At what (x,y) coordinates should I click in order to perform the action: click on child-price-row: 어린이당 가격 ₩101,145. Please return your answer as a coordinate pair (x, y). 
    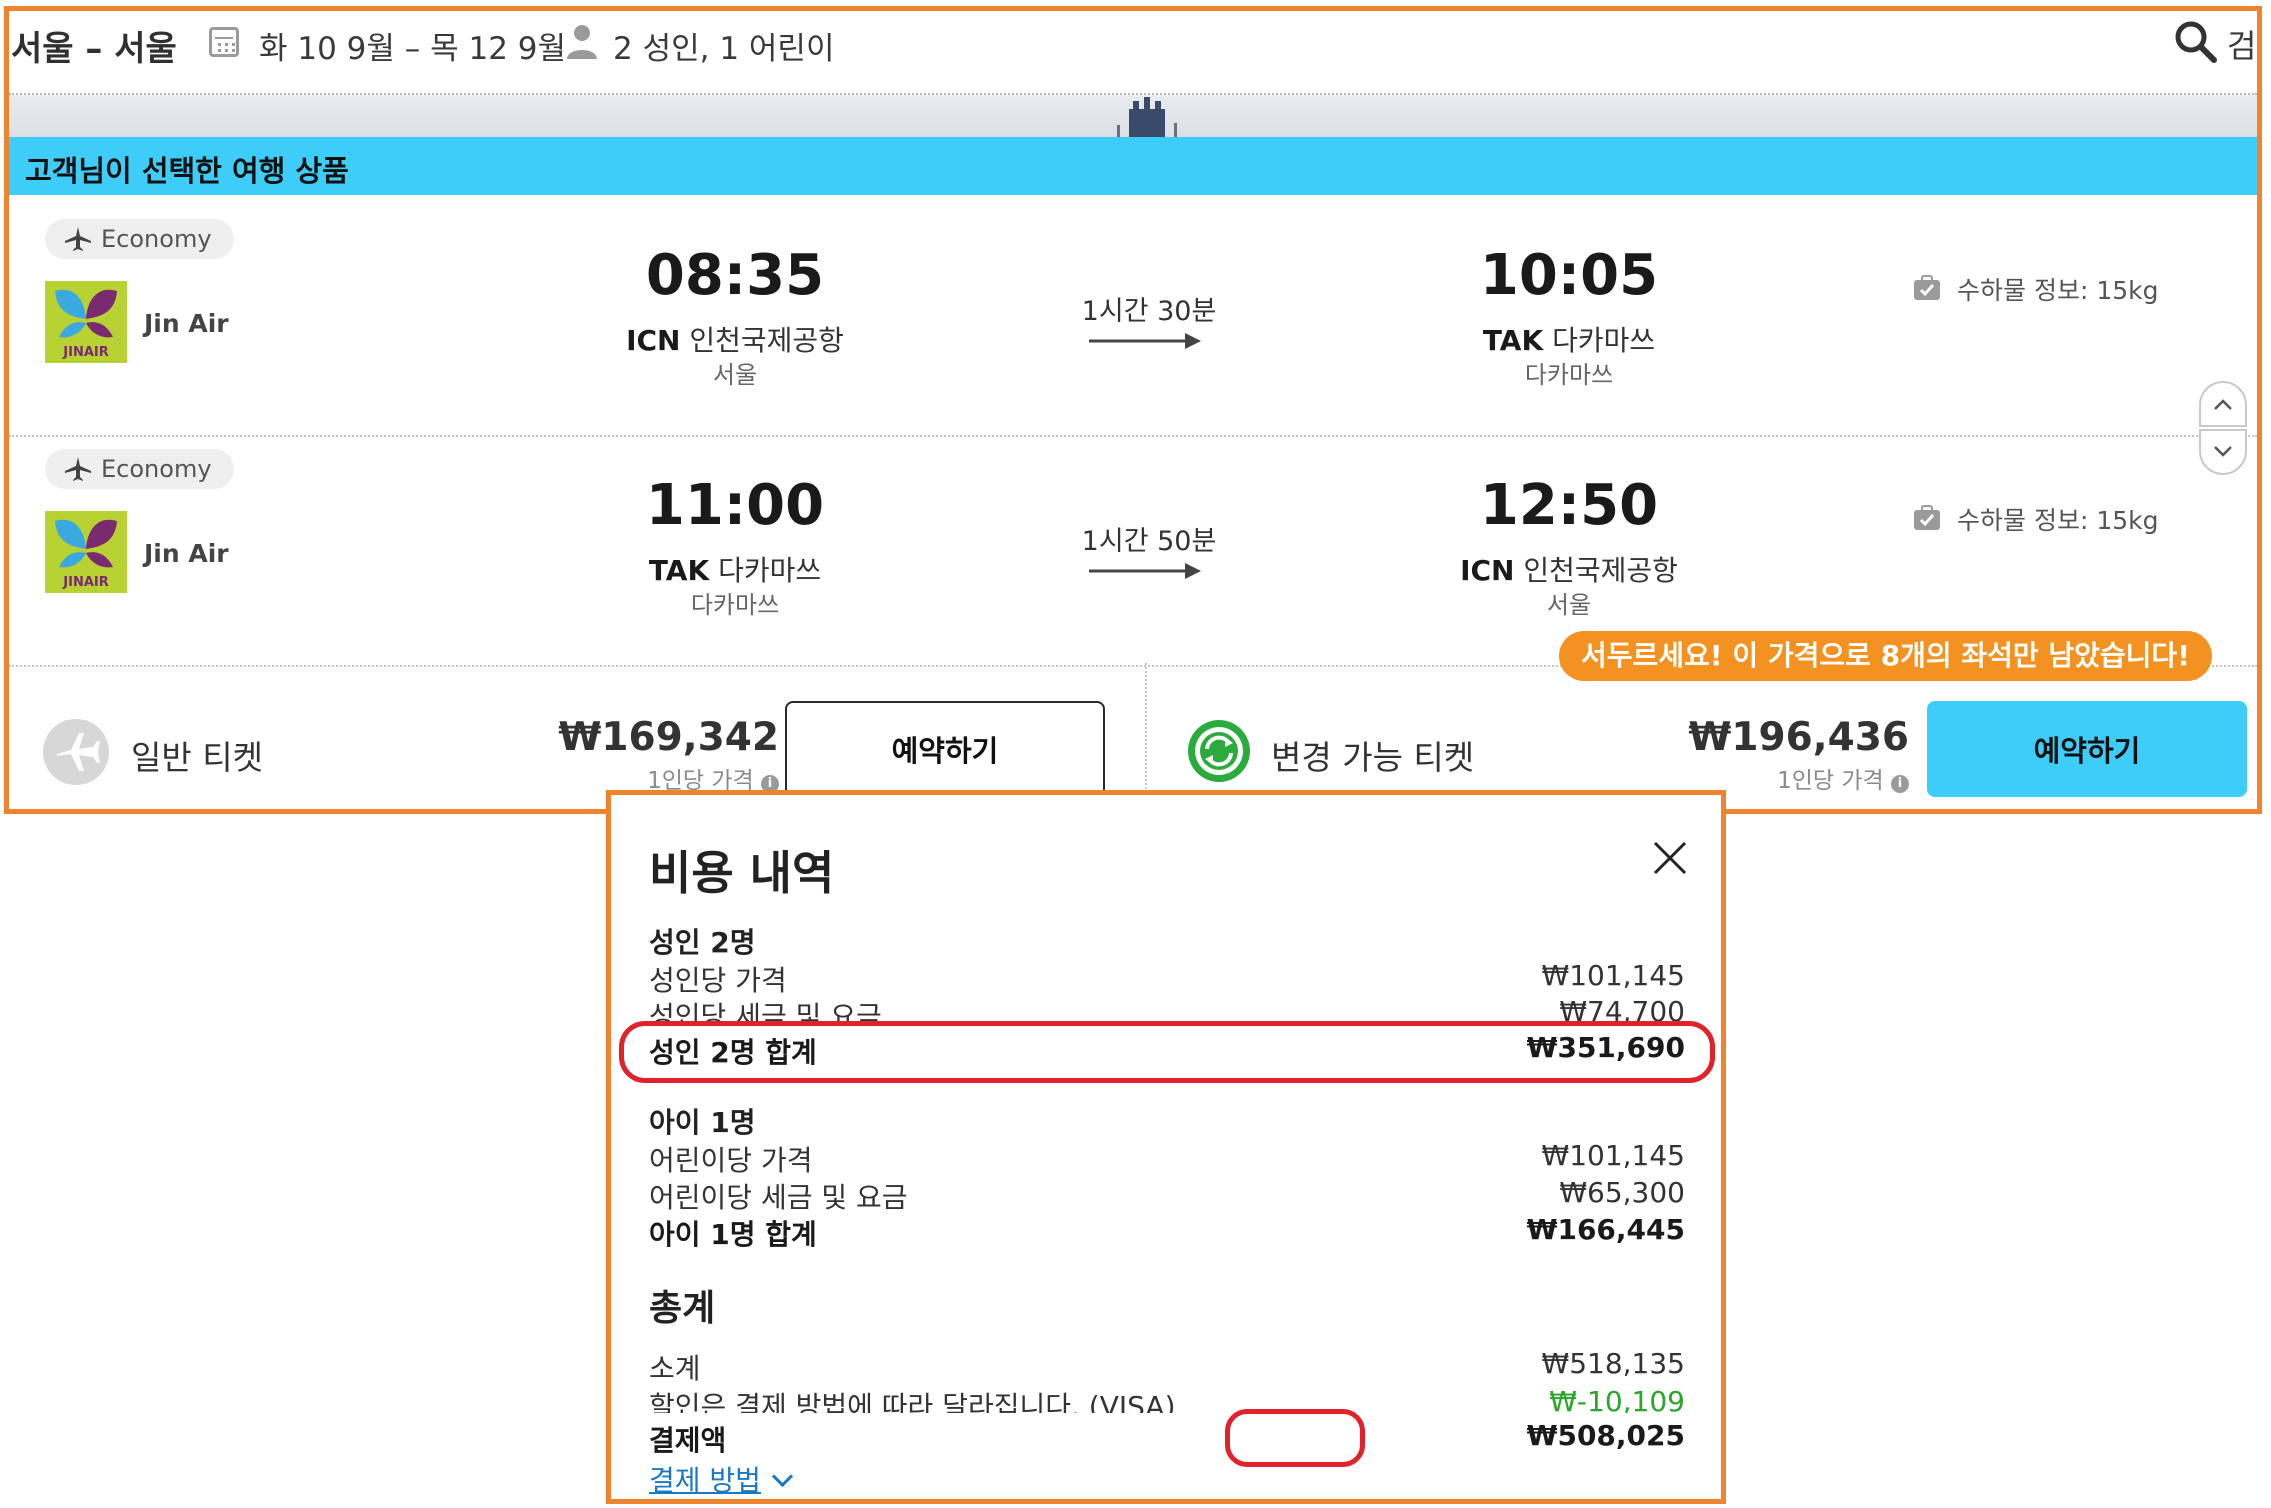
    Looking at the image, I should click on (1167, 1158).